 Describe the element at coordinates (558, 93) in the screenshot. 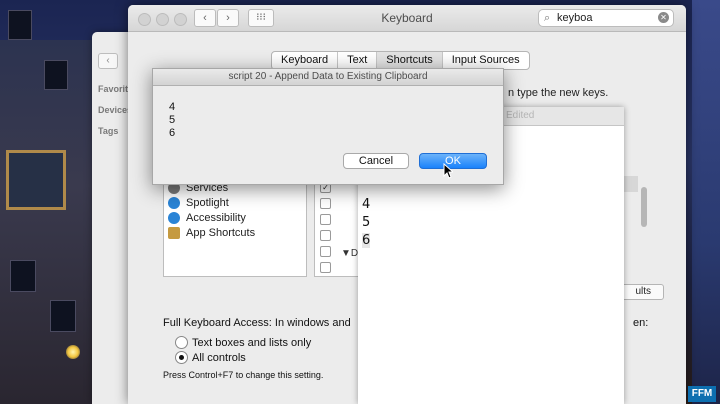

I see `instruction-text: n type the new keys.` at that location.